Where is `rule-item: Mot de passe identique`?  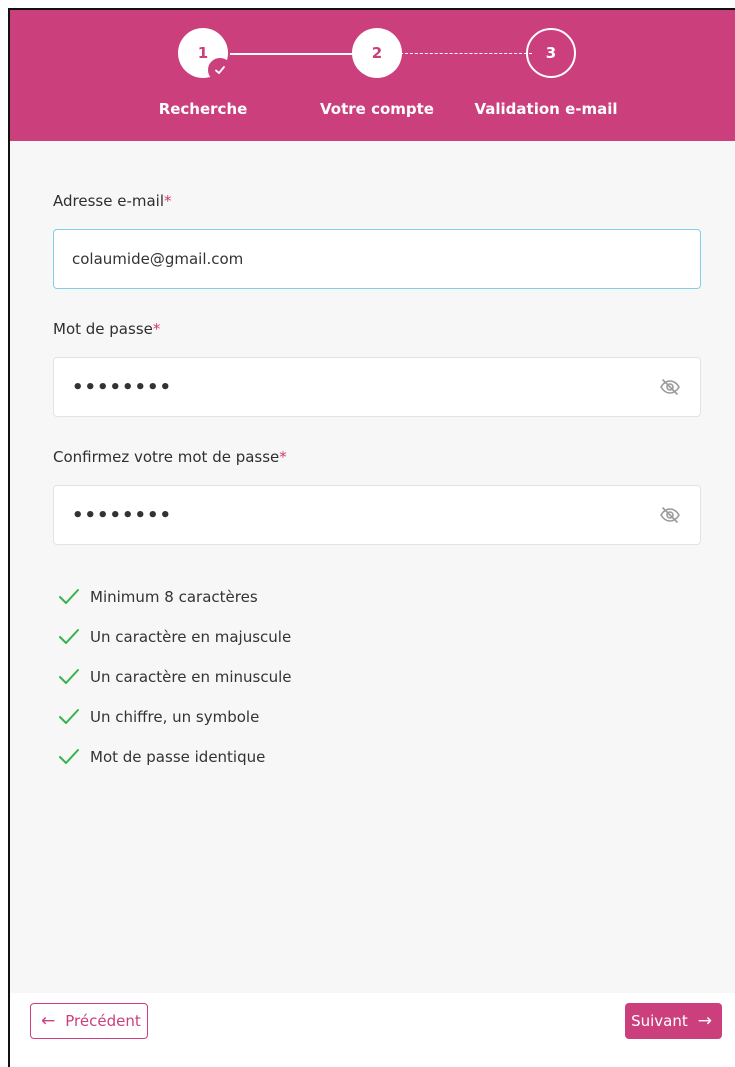 rule-item: Mot de passe identique is located at coordinates (175, 757).